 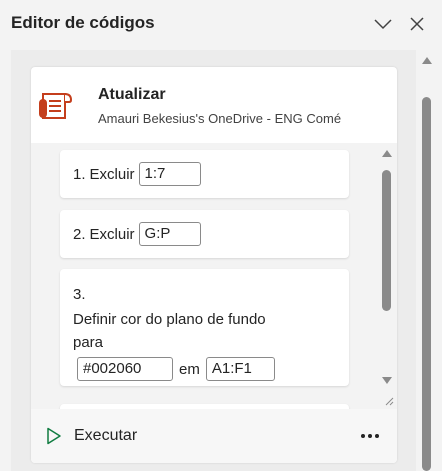 What do you see at coordinates (56, 106) in the screenshot?
I see `script-icon` at bounding box center [56, 106].